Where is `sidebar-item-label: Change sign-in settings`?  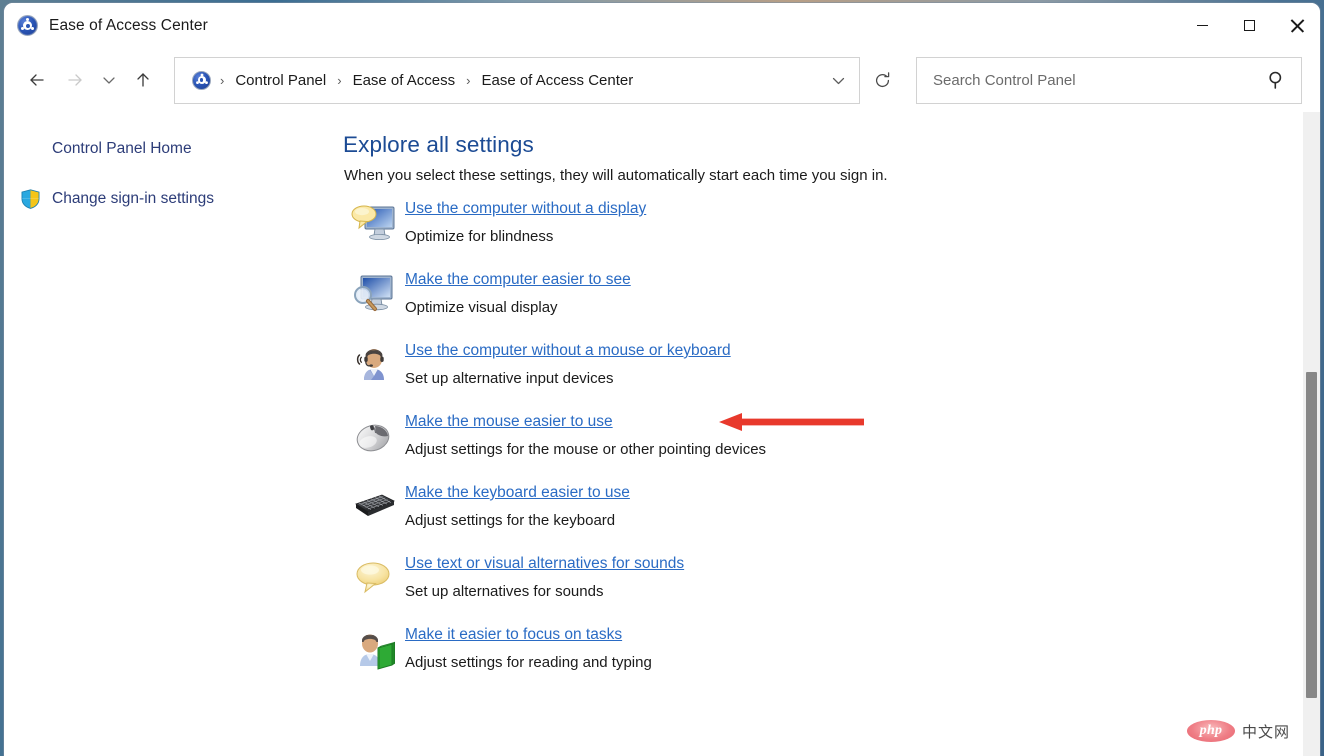
sidebar-item-label: Change sign-in settings is located at coordinates (133, 198).